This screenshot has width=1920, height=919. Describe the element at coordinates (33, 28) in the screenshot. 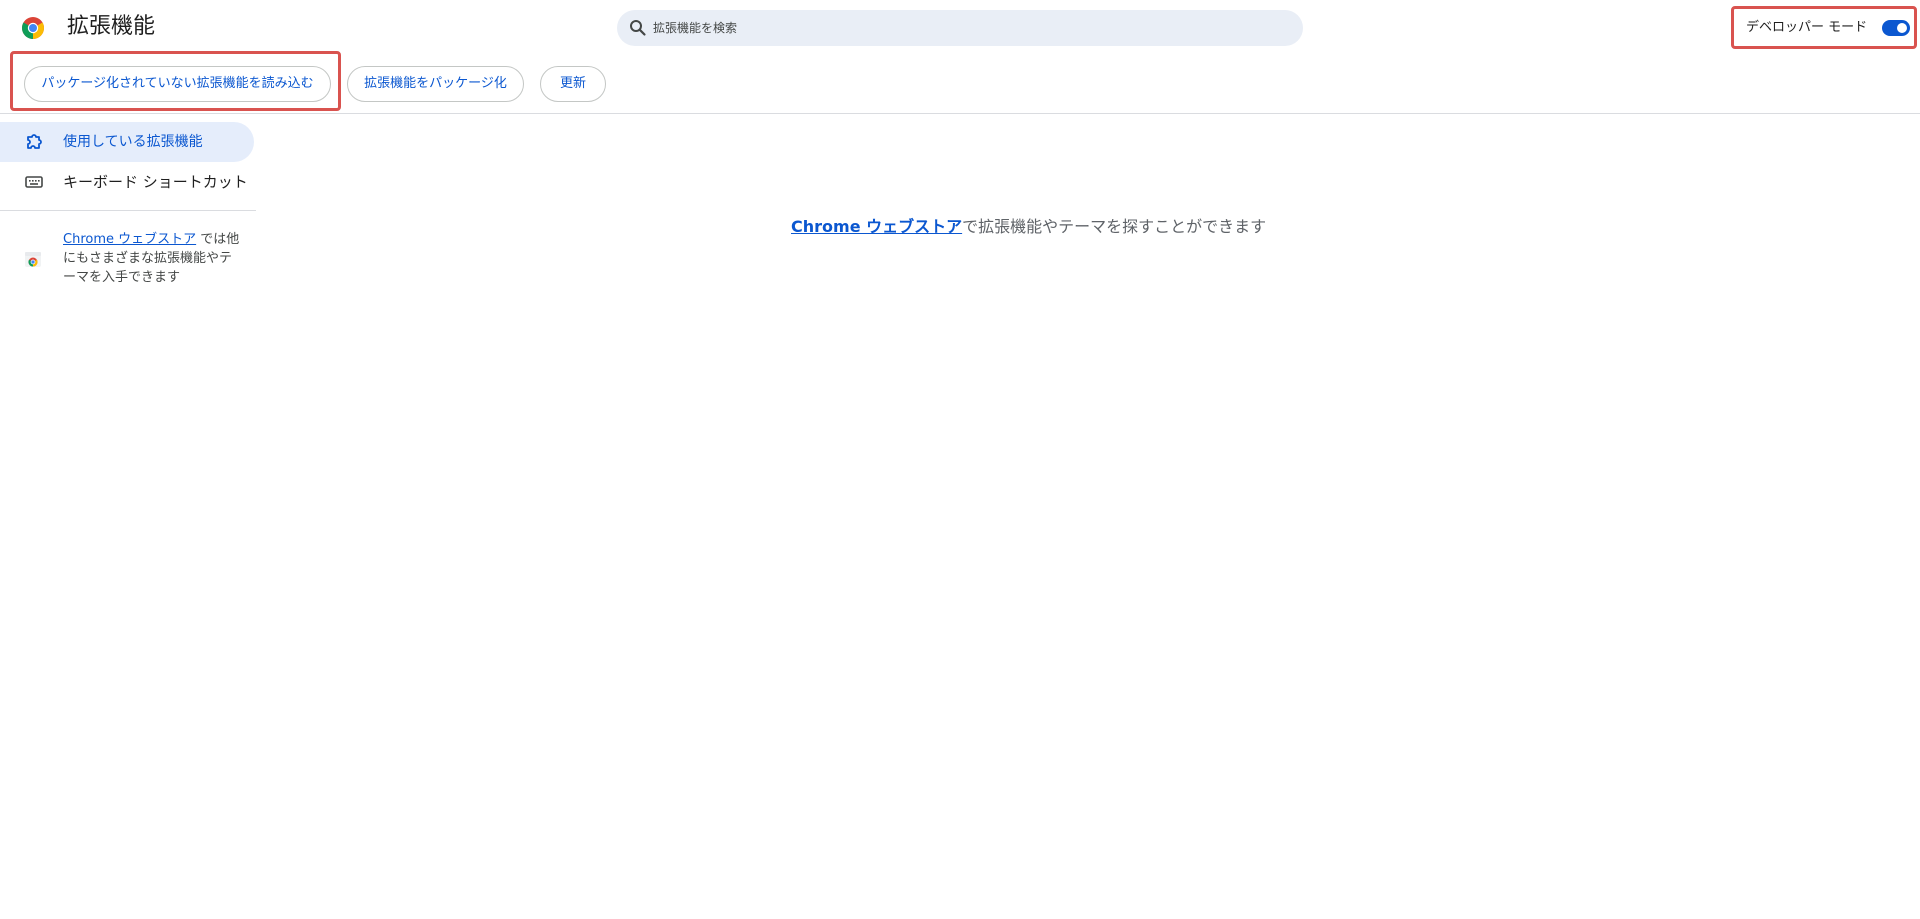

I see `chrome-logo-icon` at that location.